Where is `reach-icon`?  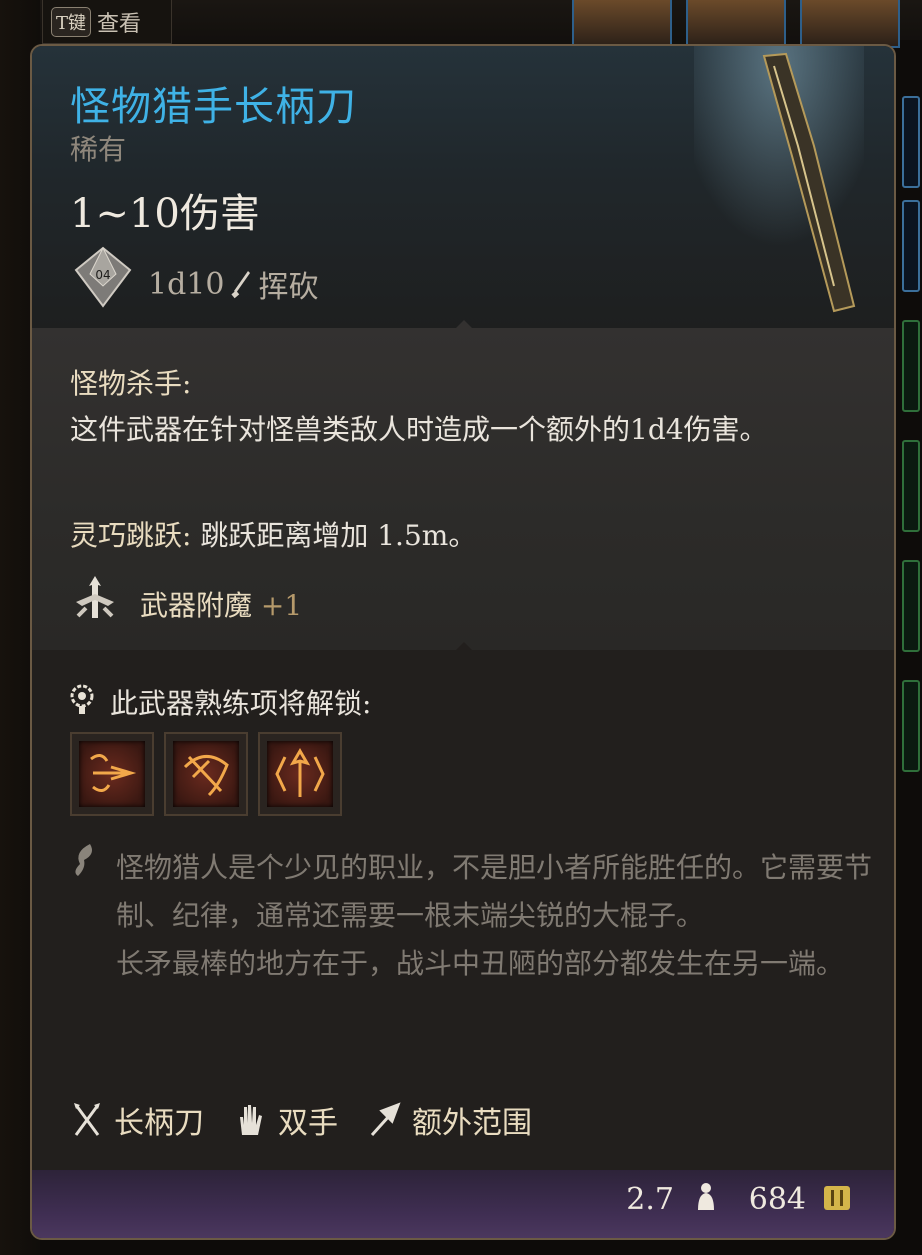 reach-icon is located at coordinates (385, 1119).